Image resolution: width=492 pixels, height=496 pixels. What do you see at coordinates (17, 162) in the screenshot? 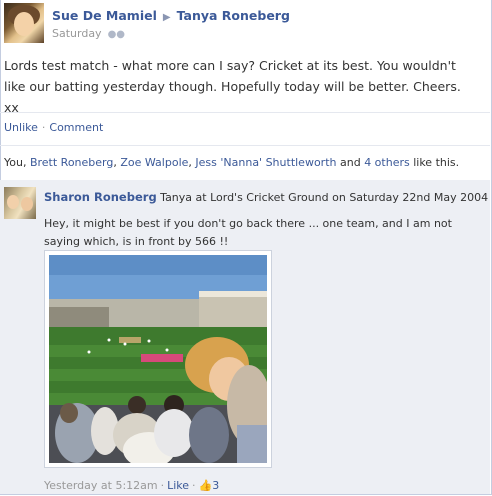
I see `likes-prefix: You,` at bounding box center [17, 162].